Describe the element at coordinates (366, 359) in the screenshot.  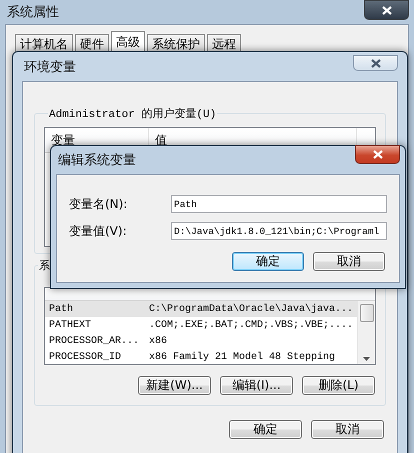
I see `scroll-down-icon` at that location.